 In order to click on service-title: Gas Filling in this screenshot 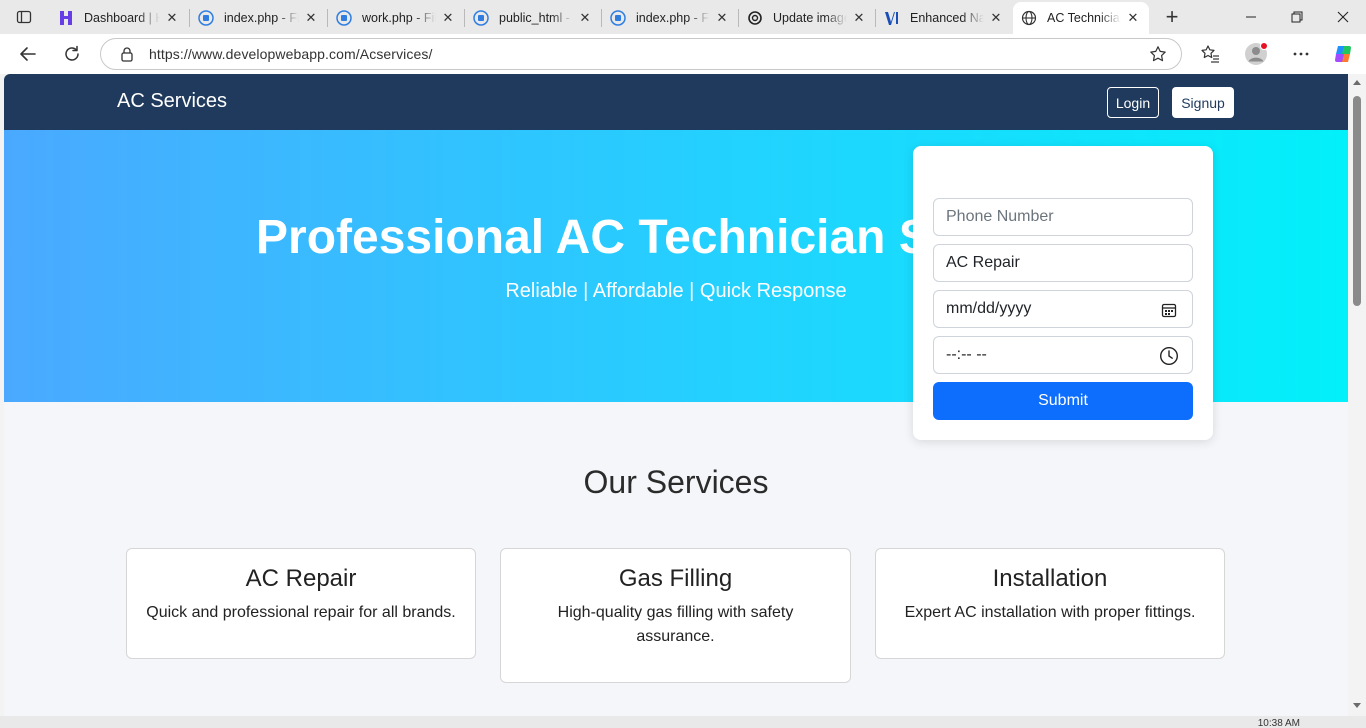, I will do `click(675, 578)`.